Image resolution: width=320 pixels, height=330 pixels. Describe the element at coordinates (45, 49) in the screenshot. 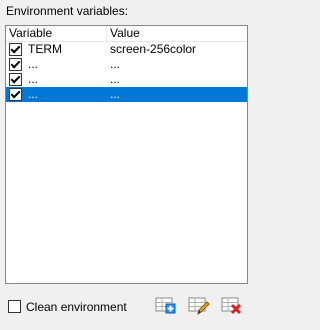

I see `variable-name: TERM` at that location.